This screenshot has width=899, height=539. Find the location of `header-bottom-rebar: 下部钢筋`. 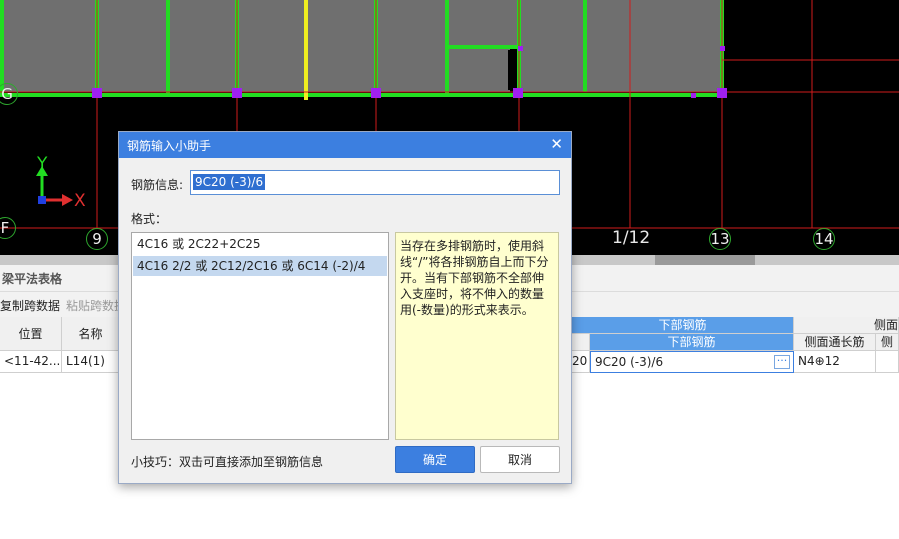

header-bottom-rebar: 下部钢筋 is located at coordinates (692, 342).